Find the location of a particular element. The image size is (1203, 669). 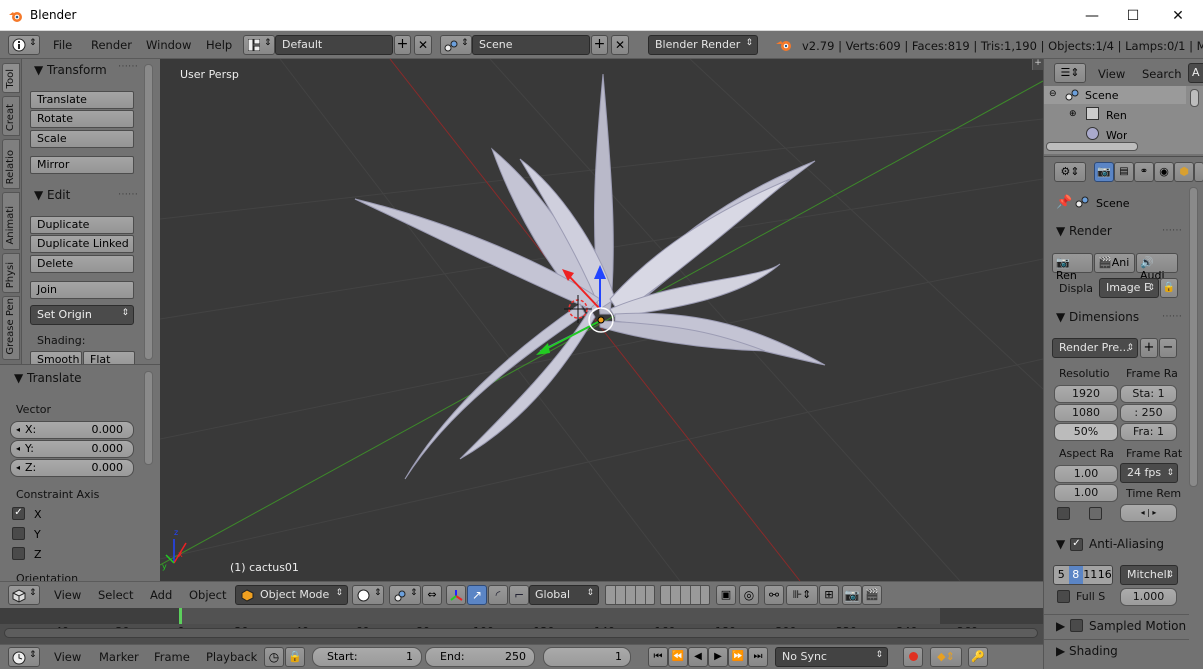

render-camera-icon: 📷 is located at coordinates (852, 595).